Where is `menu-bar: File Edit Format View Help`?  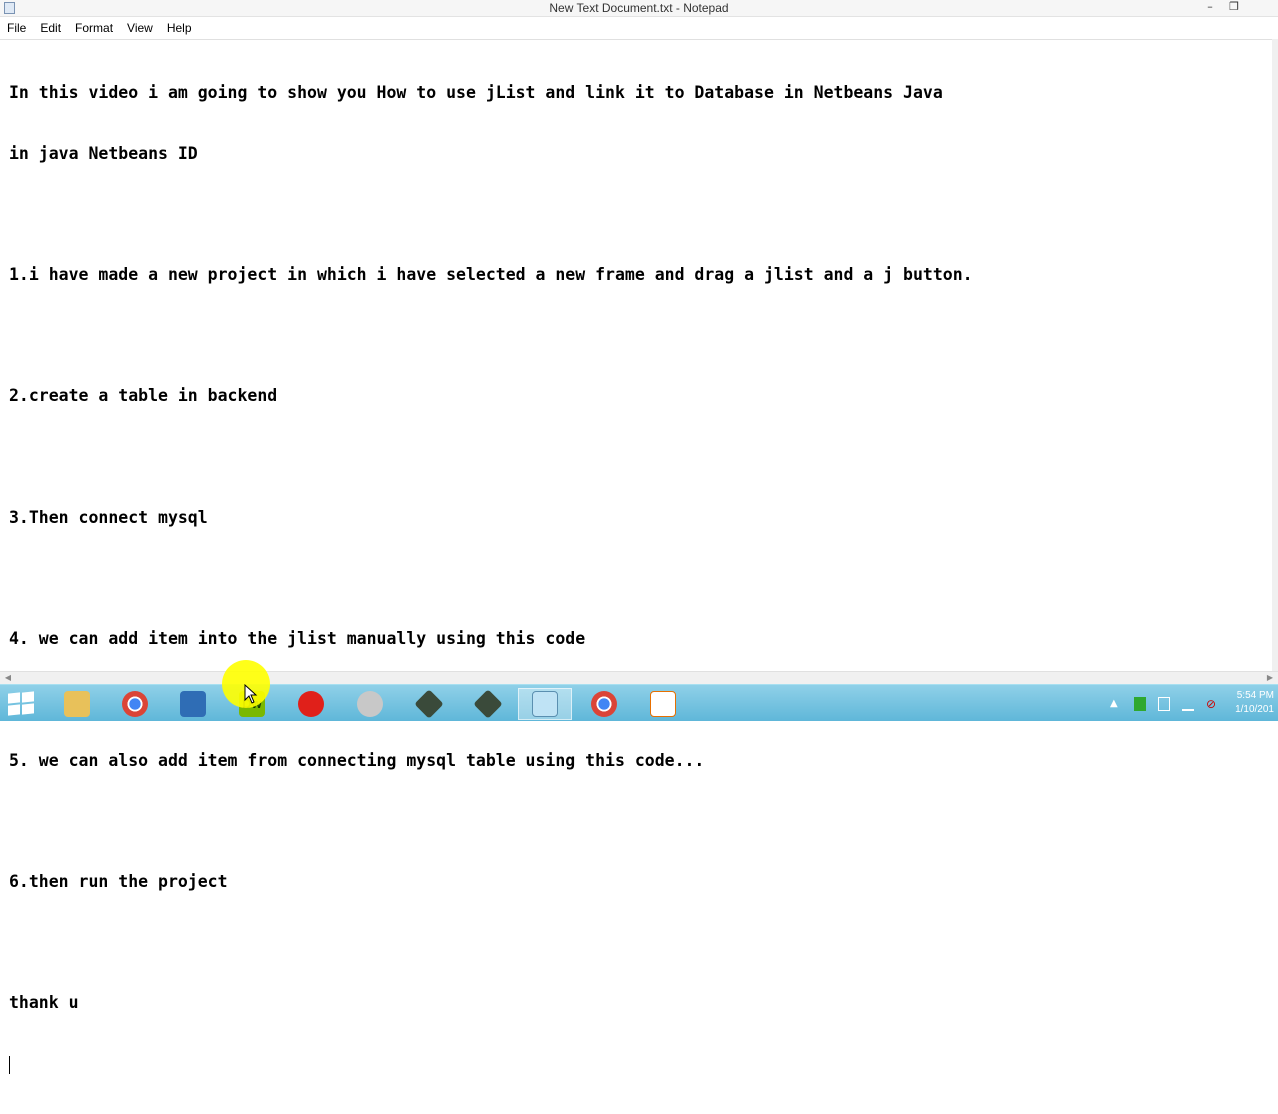 menu-bar: File Edit Format View Help is located at coordinates (639, 28).